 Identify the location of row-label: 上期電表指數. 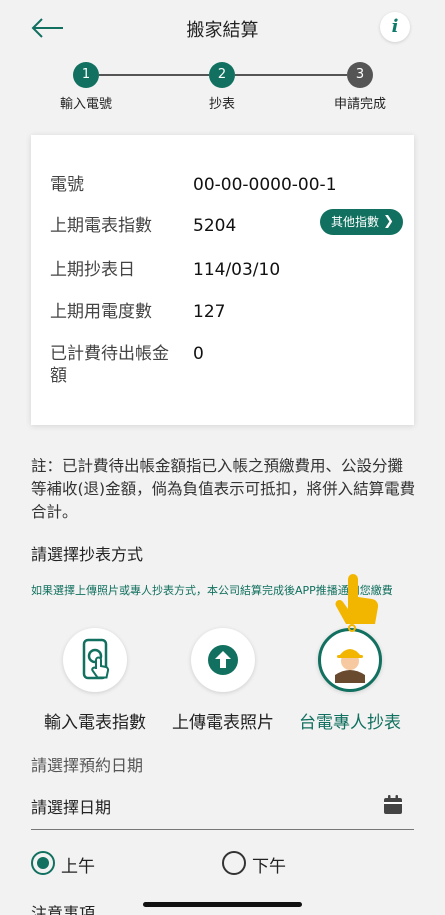
(101, 226).